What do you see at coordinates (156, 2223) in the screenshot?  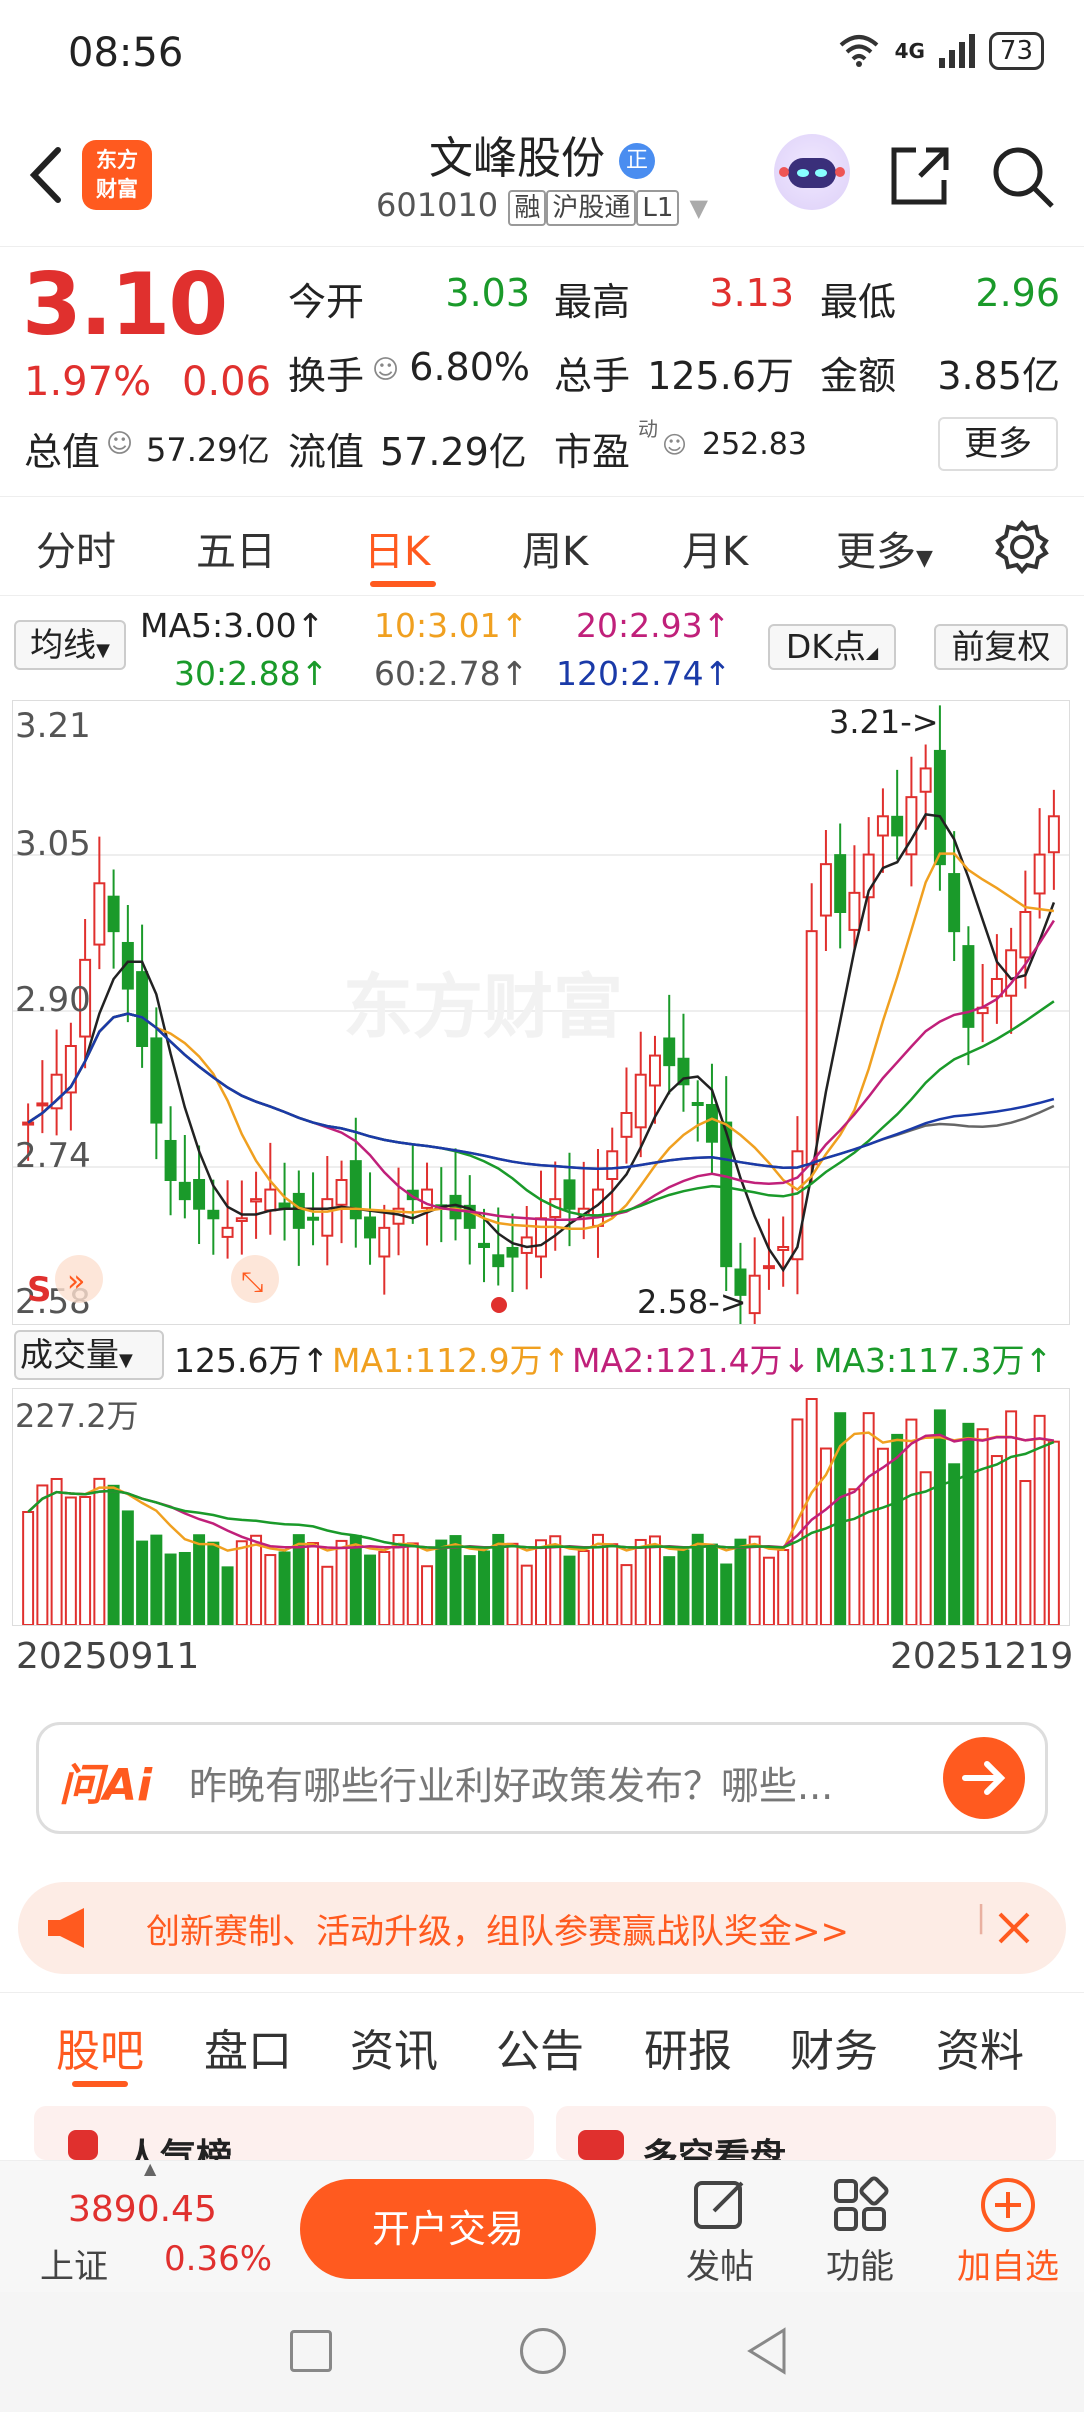 I see `index-ticker: ▲ 3890.45 上证 0.36%` at bounding box center [156, 2223].